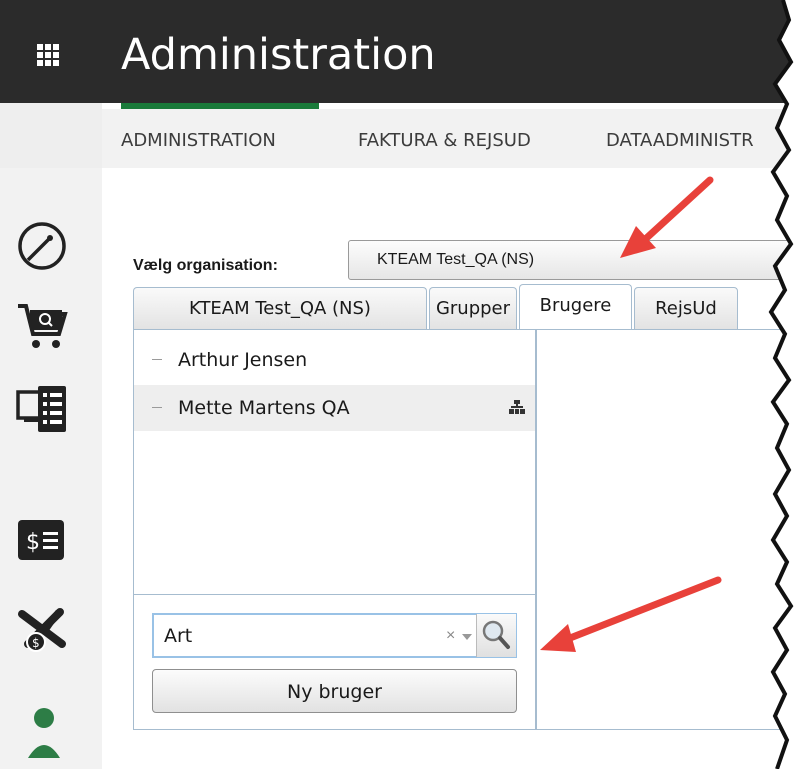 This screenshot has height=769, width=811. What do you see at coordinates (42, 730) in the screenshot?
I see `user-icon` at bounding box center [42, 730].